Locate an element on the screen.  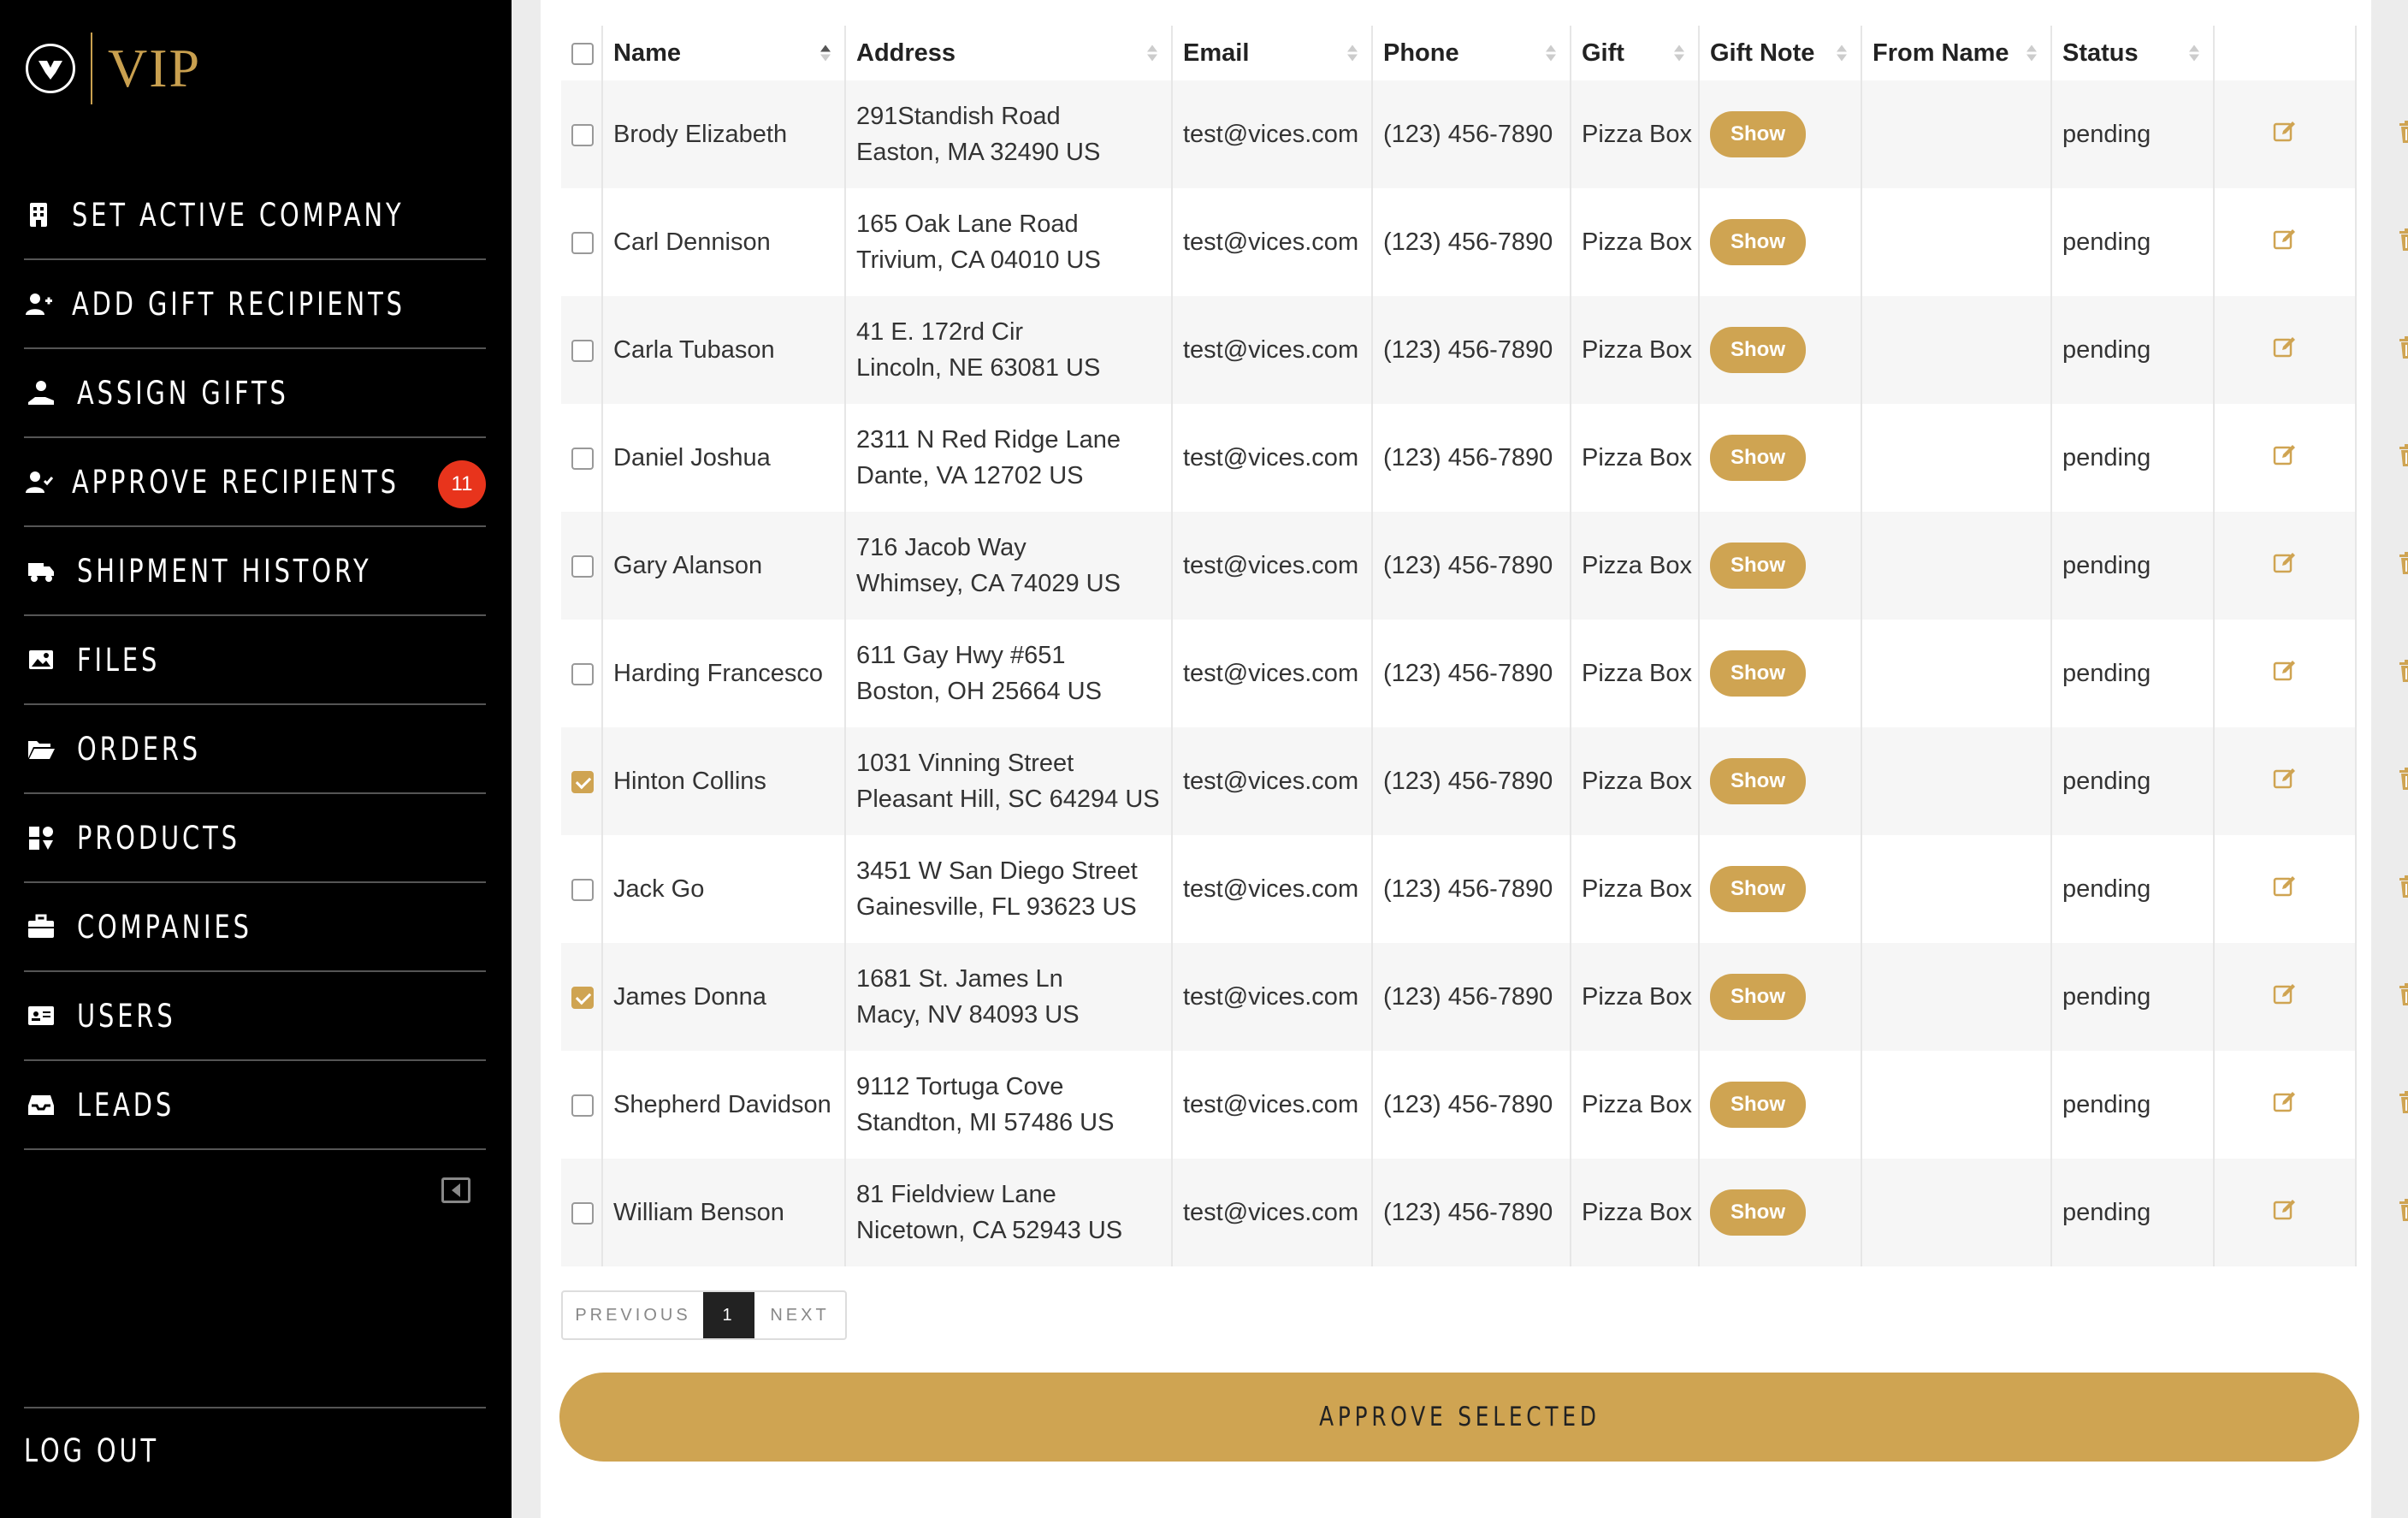
name-cell: Jack Go is located at coordinates (724, 889).